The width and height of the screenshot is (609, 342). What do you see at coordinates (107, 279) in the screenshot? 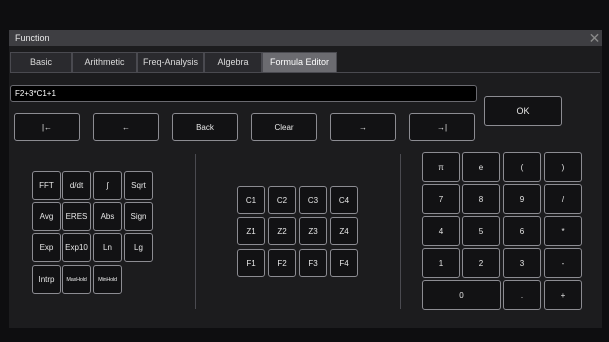
I see `minhold-button: MinHold` at bounding box center [107, 279].